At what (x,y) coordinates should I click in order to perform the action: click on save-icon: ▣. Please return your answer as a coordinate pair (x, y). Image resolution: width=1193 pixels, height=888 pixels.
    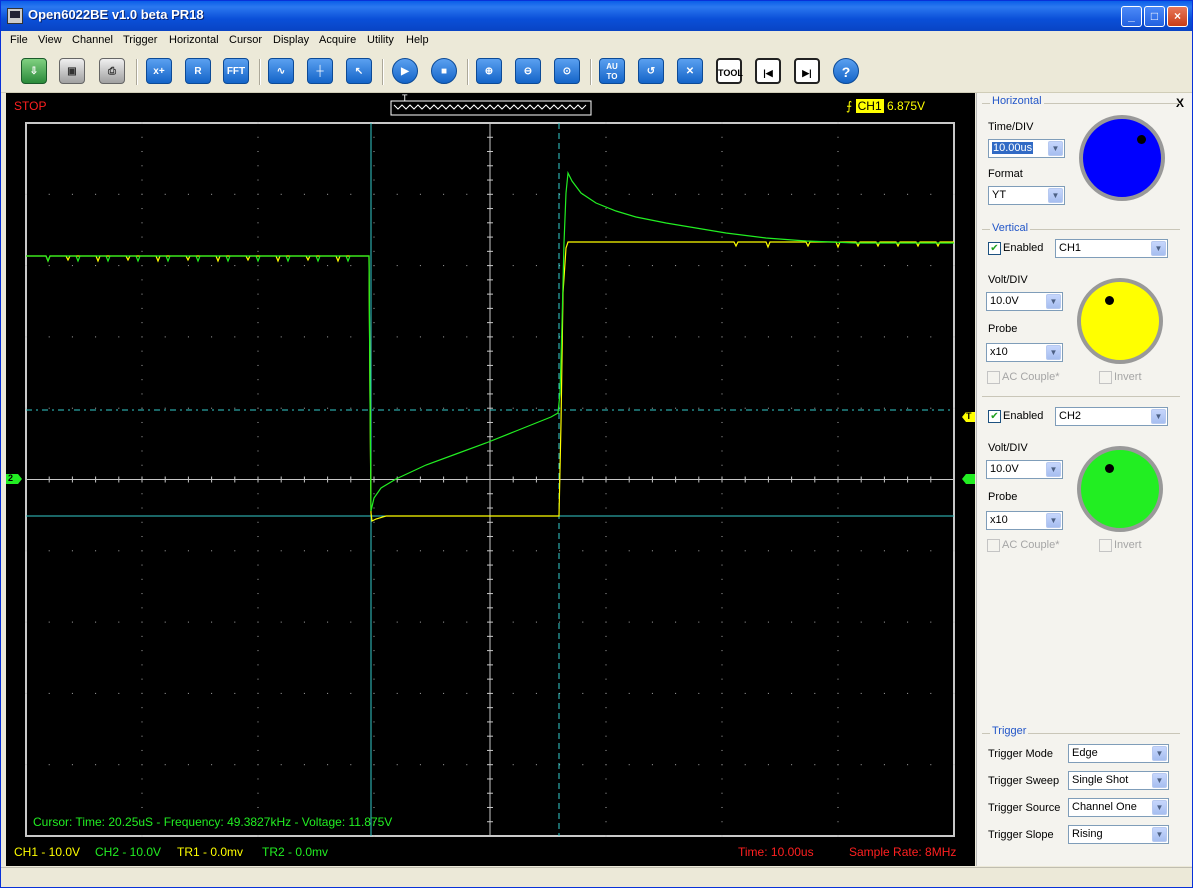
    Looking at the image, I should click on (72, 71).